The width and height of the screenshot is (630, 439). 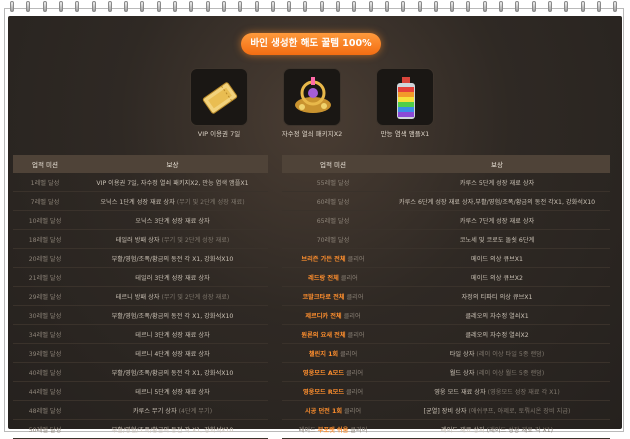 What do you see at coordinates (405, 97) in the screenshot?
I see `reward-item-dye` at bounding box center [405, 97].